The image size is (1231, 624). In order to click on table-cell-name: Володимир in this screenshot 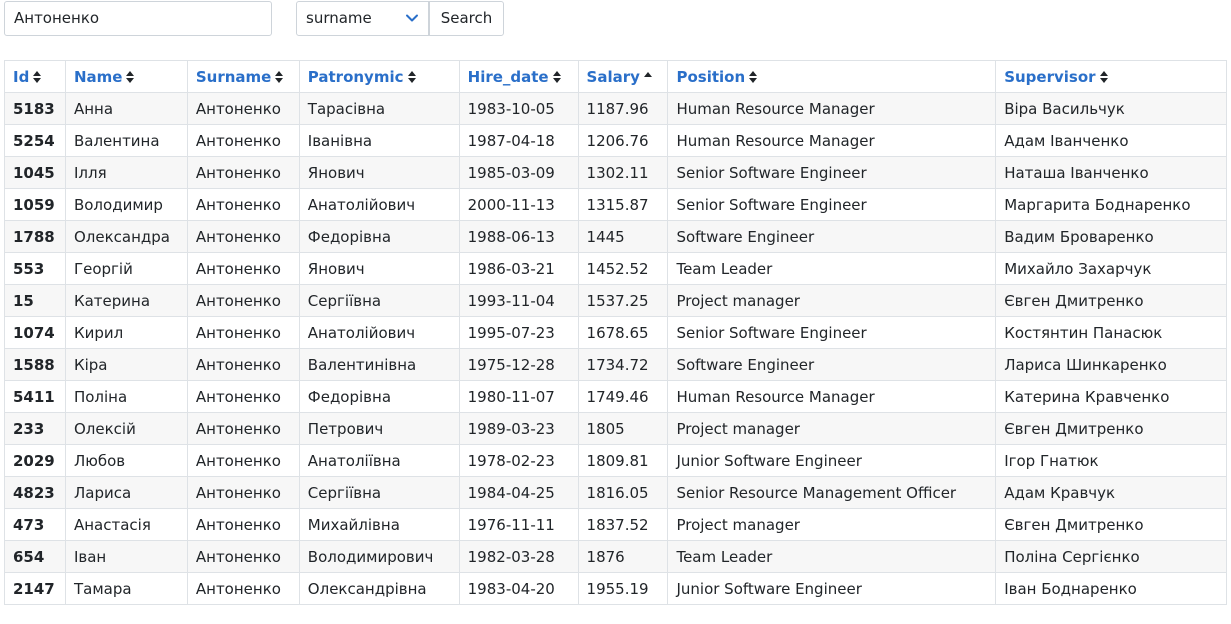, I will do `click(126, 204)`.